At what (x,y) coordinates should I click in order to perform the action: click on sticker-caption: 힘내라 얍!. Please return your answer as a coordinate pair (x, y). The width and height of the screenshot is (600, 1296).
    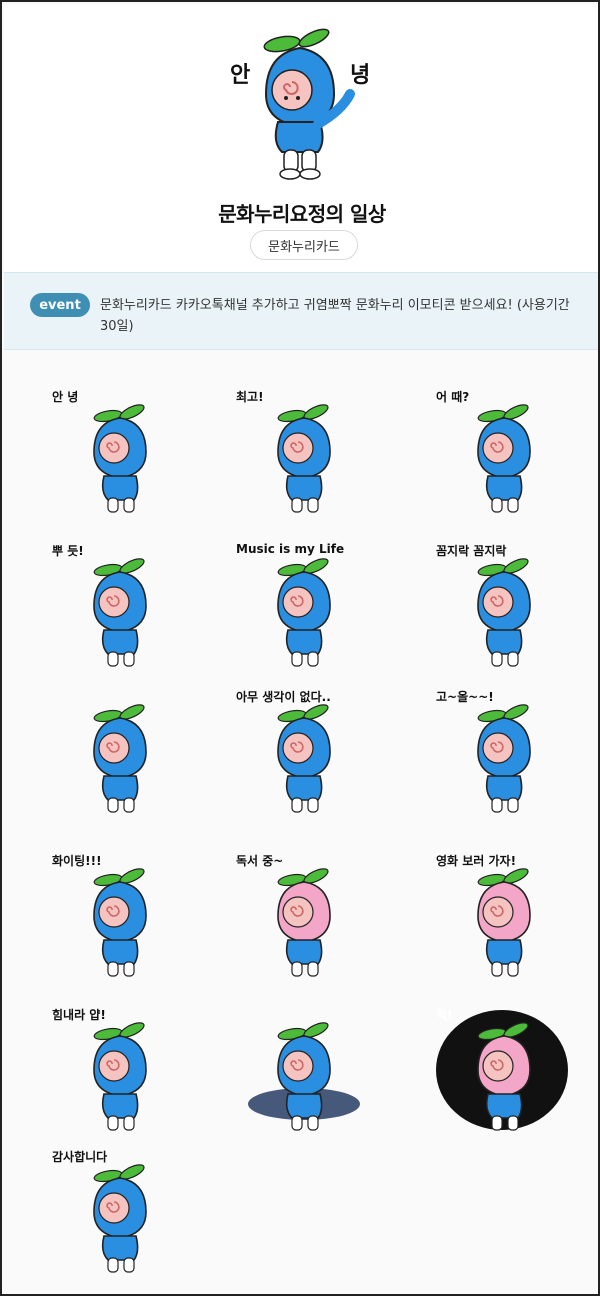
    Looking at the image, I should click on (79, 1015).